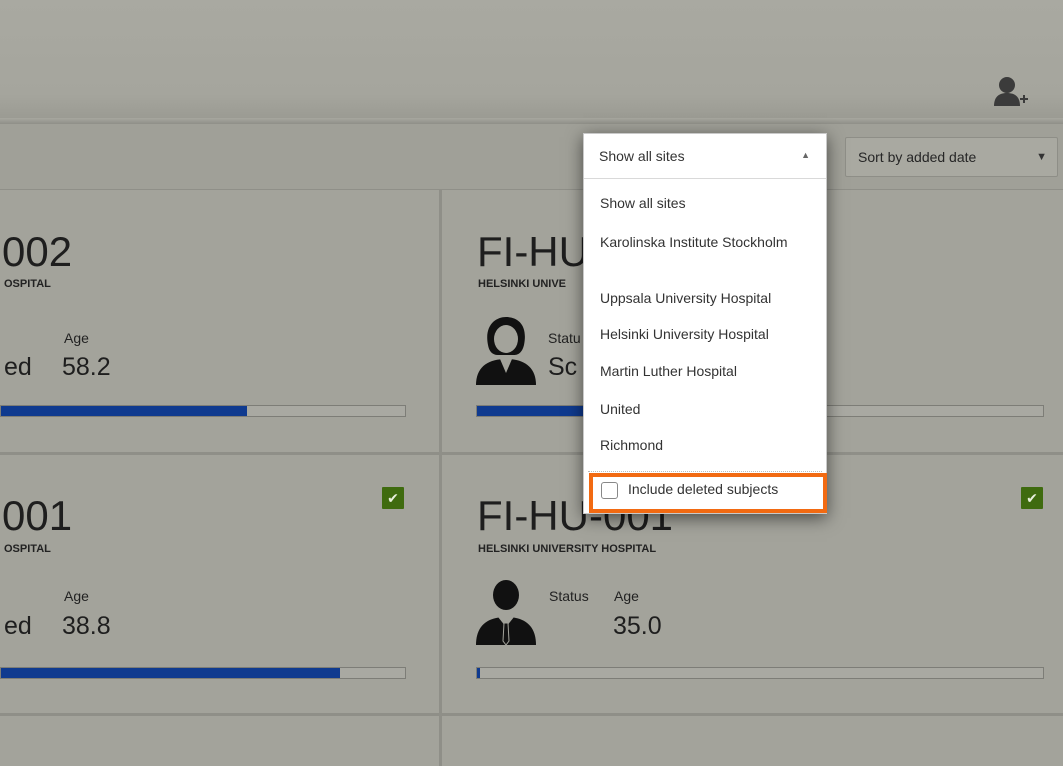 The height and width of the screenshot is (766, 1063). What do you see at coordinates (705, 471) in the screenshot?
I see `dropdown-divider` at bounding box center [705, 471].